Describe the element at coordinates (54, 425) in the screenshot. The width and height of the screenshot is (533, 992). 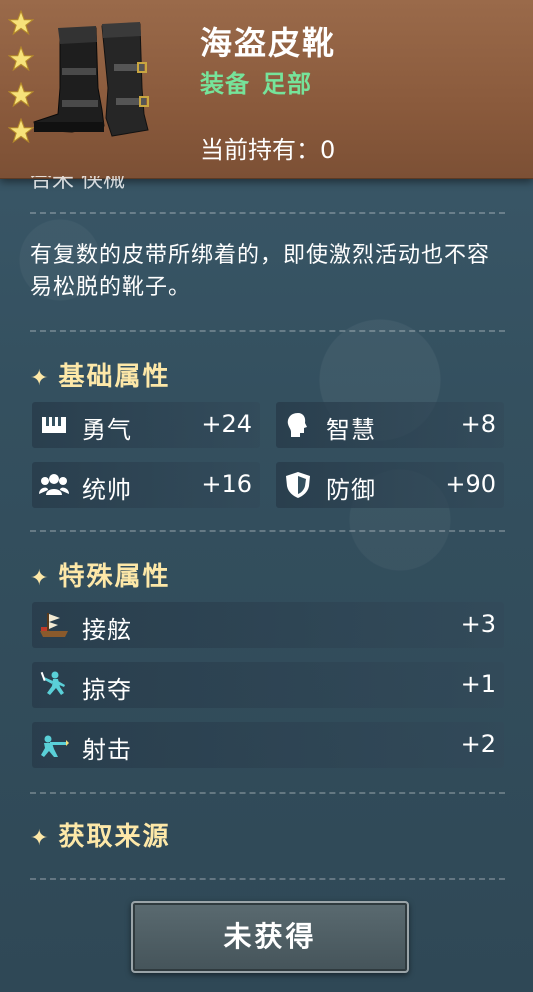
I see `courage-icon` at that location.